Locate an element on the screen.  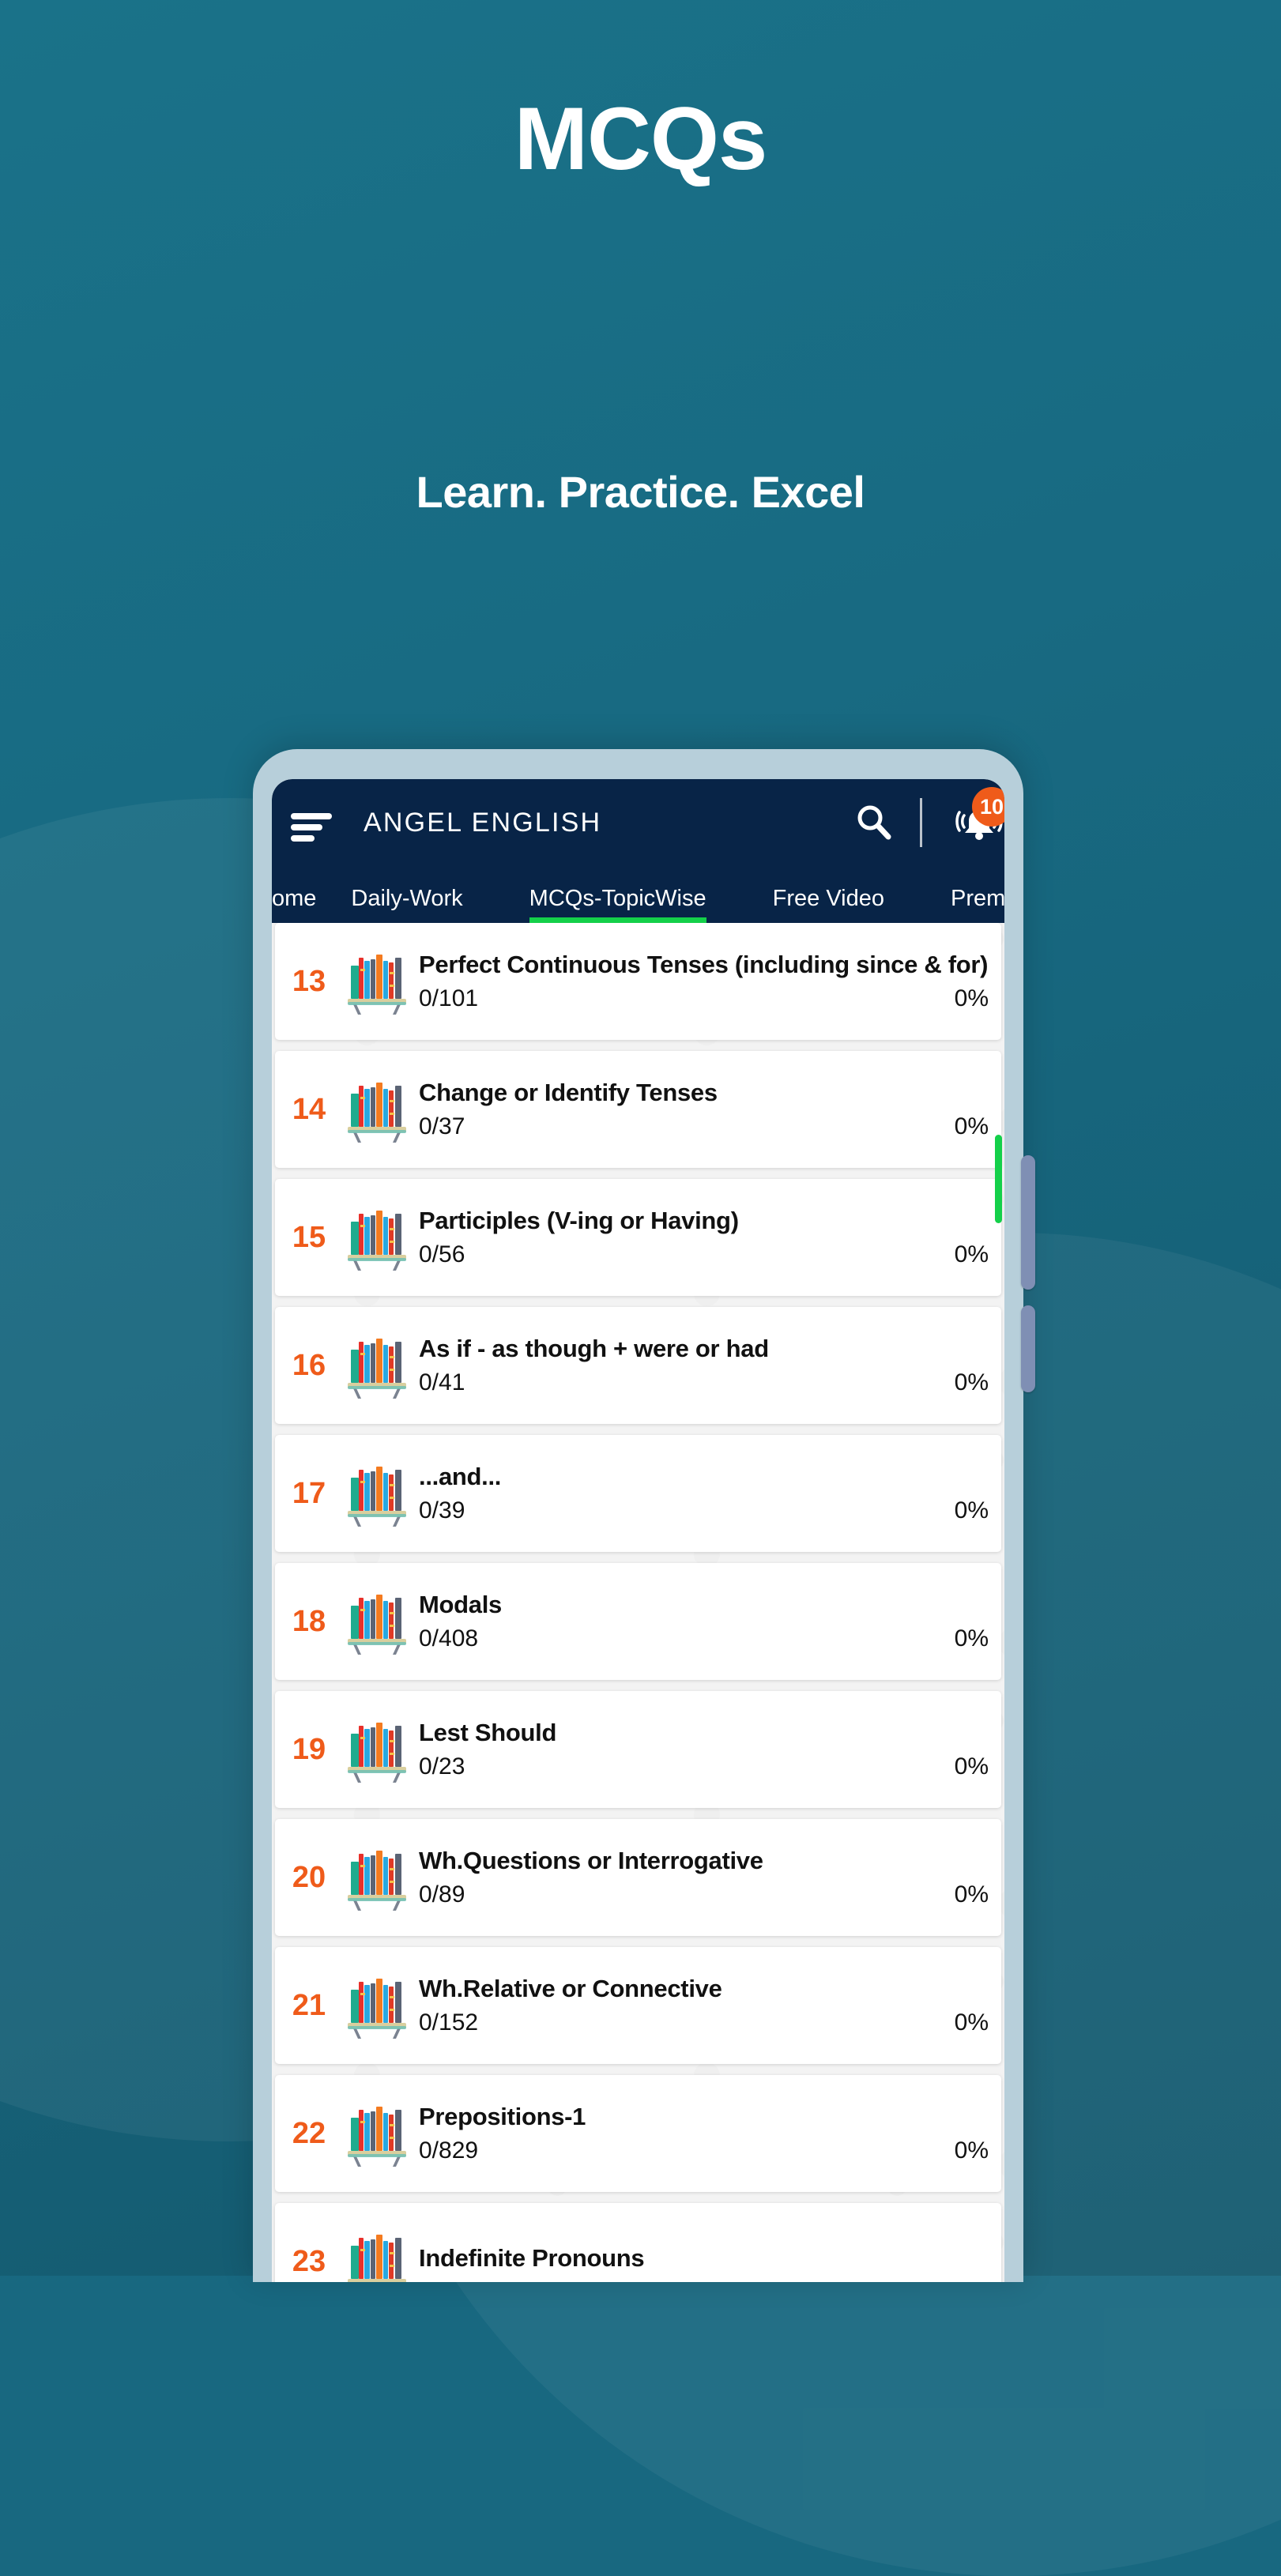
topic-row: 17 ...and... 0/39 0% is located at coordinates (638, 1493).